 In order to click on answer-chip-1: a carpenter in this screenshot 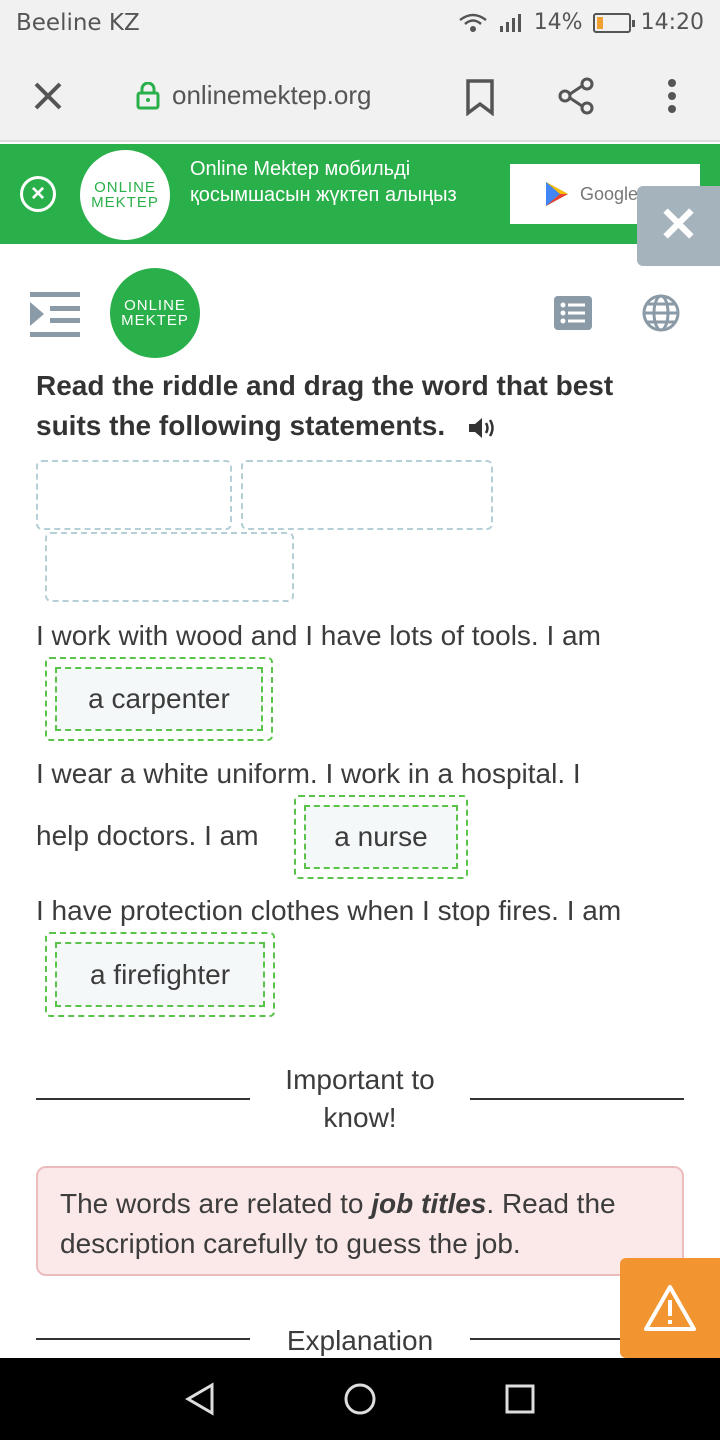, I will do `click(159, 699)`.